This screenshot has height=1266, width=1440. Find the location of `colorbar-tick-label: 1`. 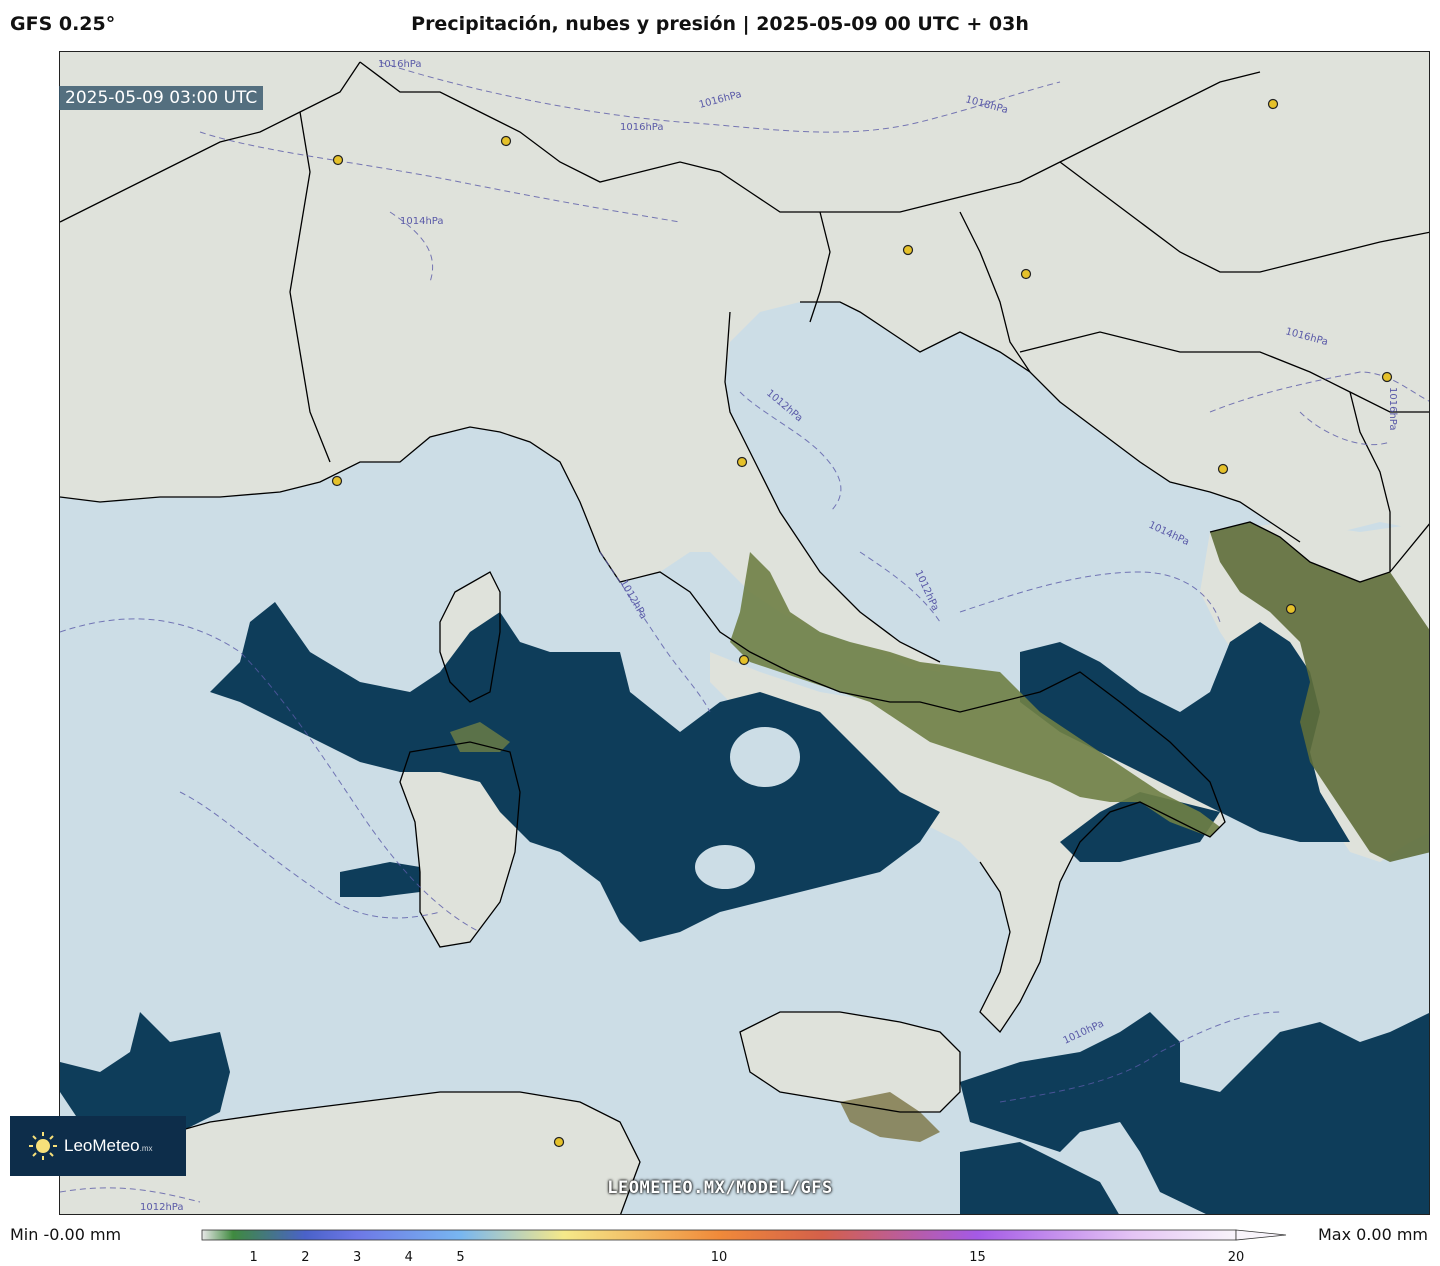

colorbar-tick-label: 1 is located at coordinates (253, 1257).